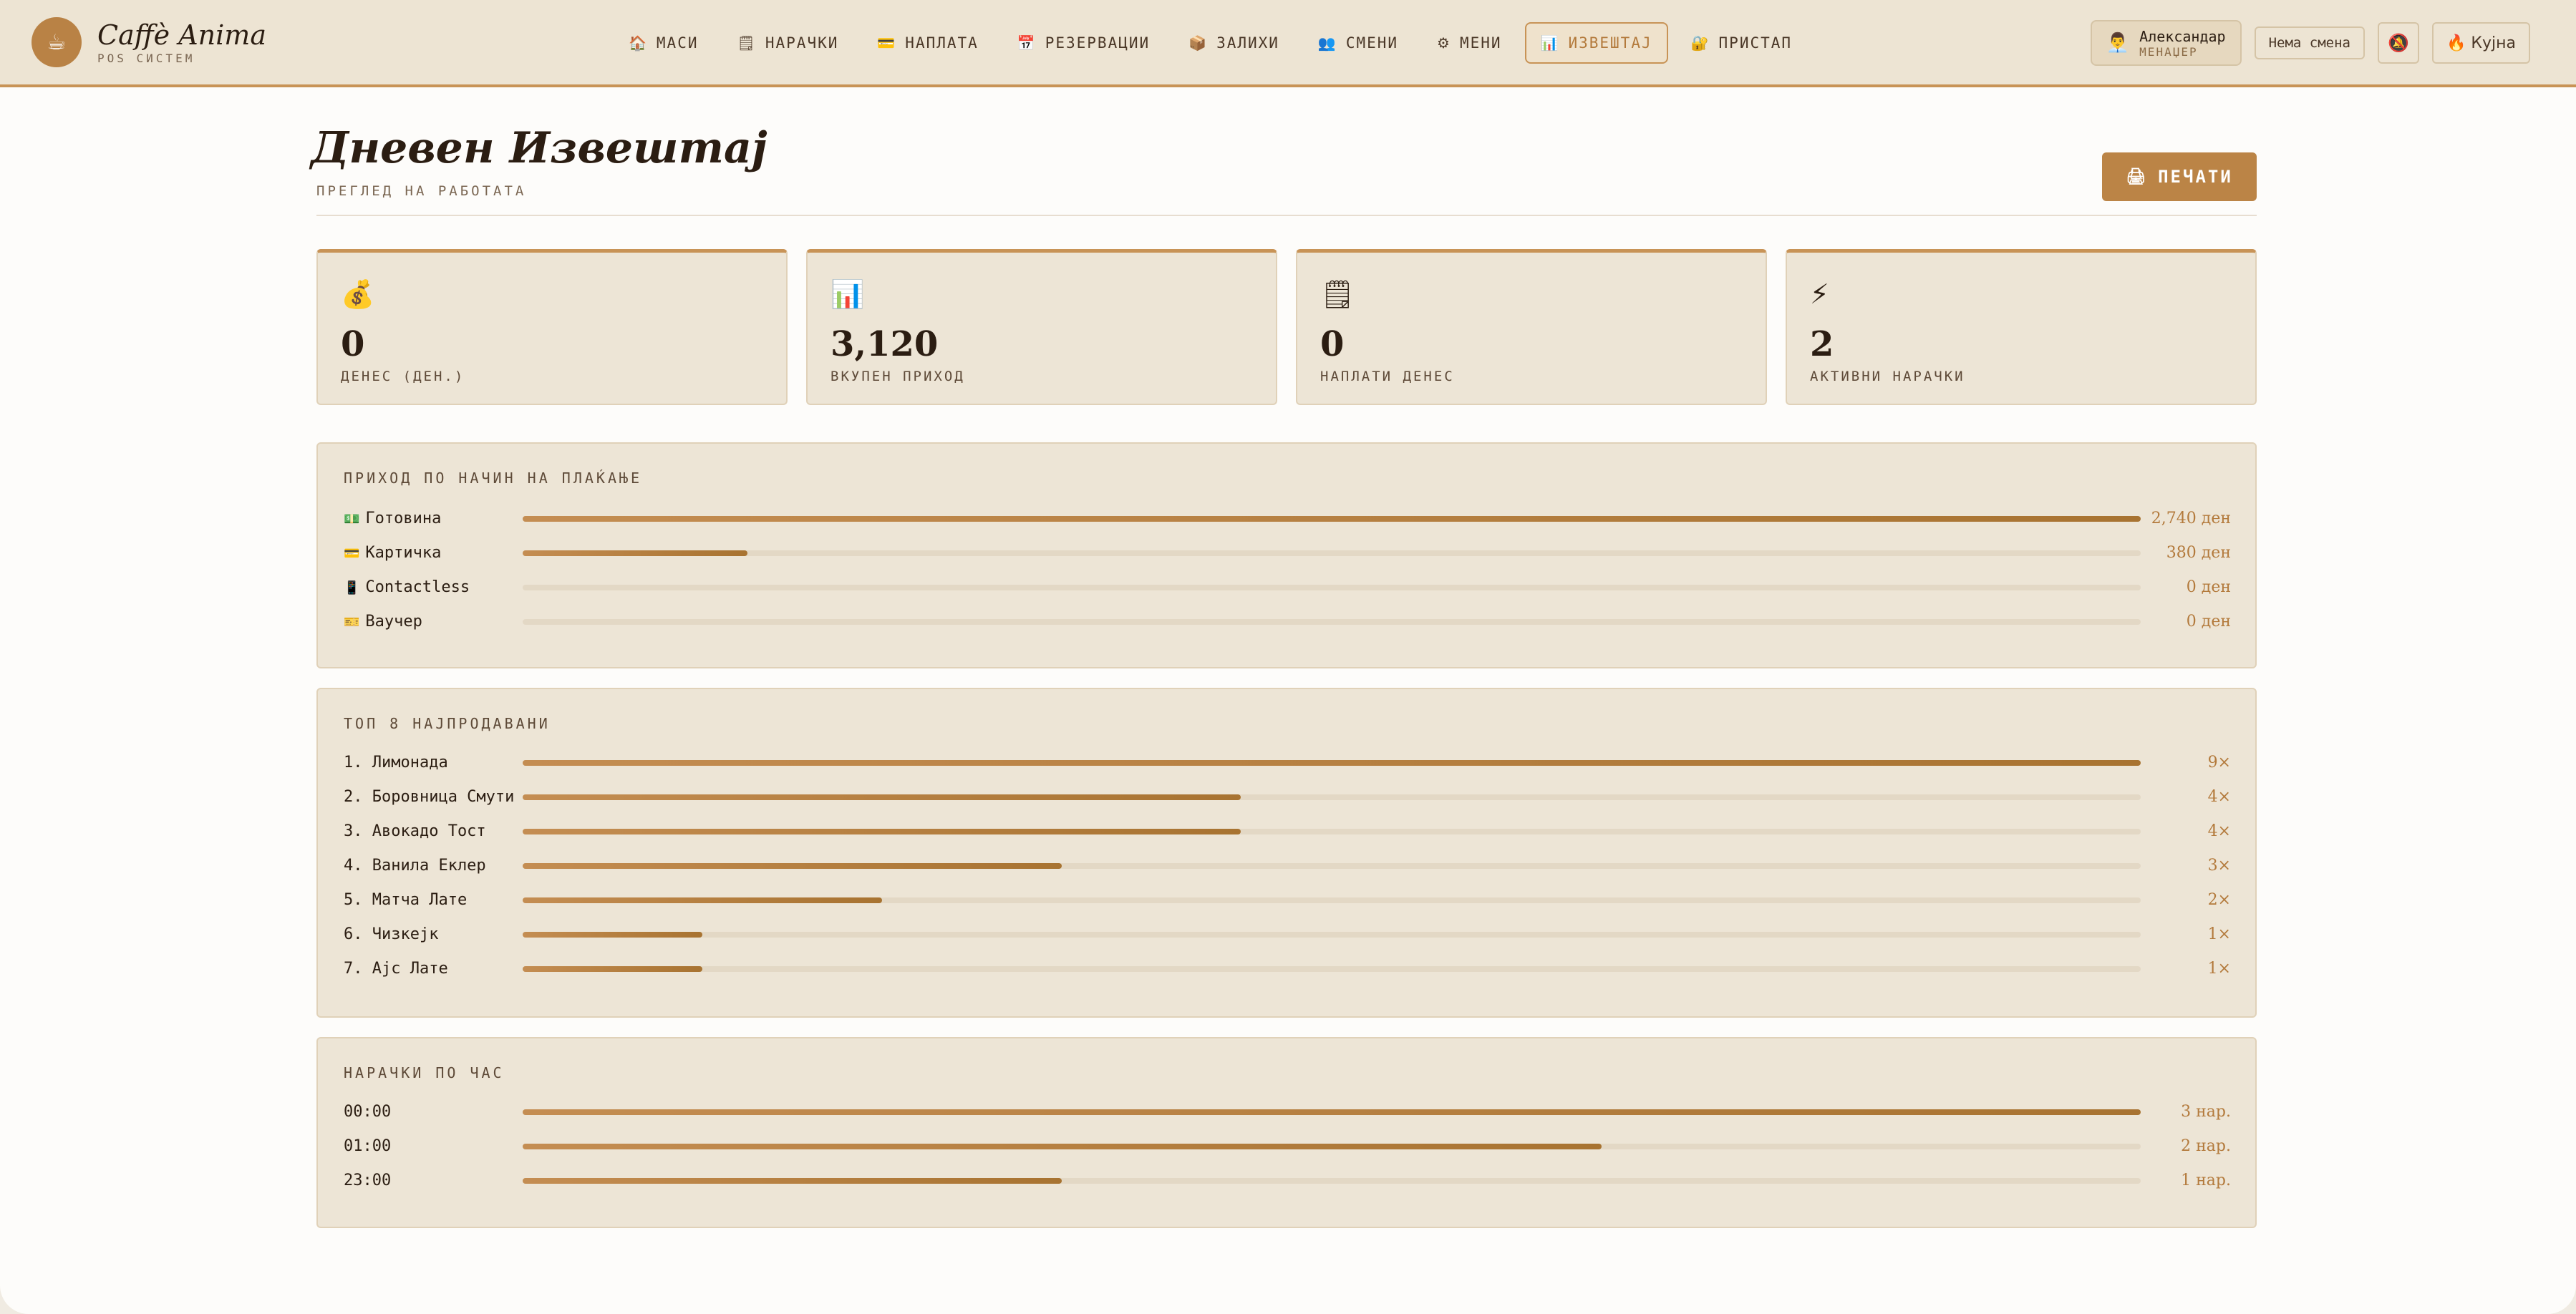 The width and height of the screenshot is (2576, 1314). I want to click on nav-tab-narachki: 🗒 НАРАЧКИ, so click(788, 43).